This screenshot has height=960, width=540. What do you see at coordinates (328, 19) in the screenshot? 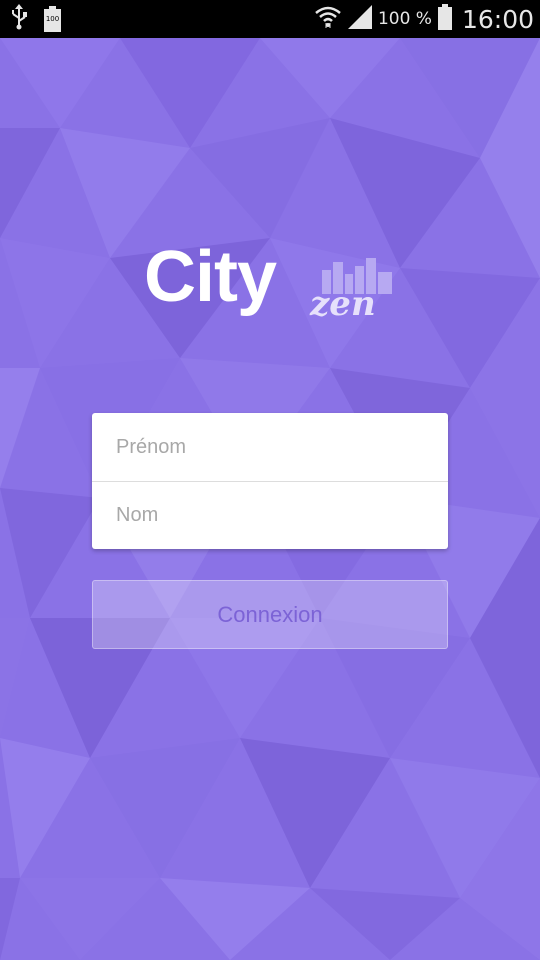
I see `wifi-icon` at bounding box center [328, 19].